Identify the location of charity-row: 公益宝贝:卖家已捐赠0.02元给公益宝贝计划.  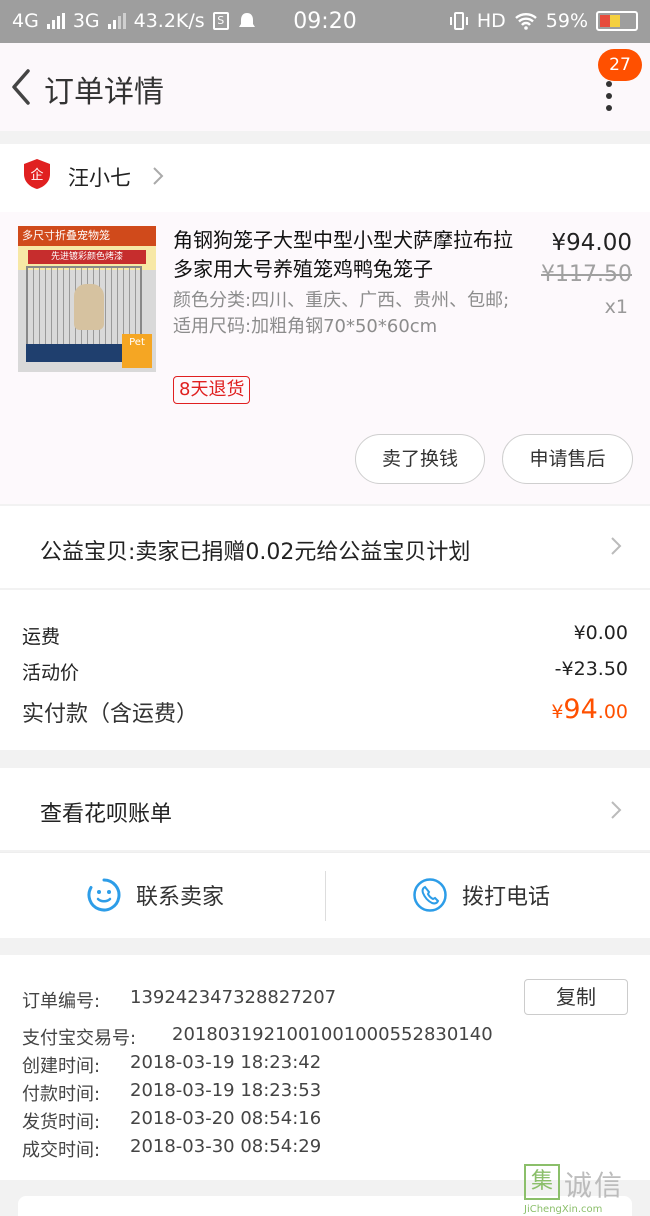
(325, 547).